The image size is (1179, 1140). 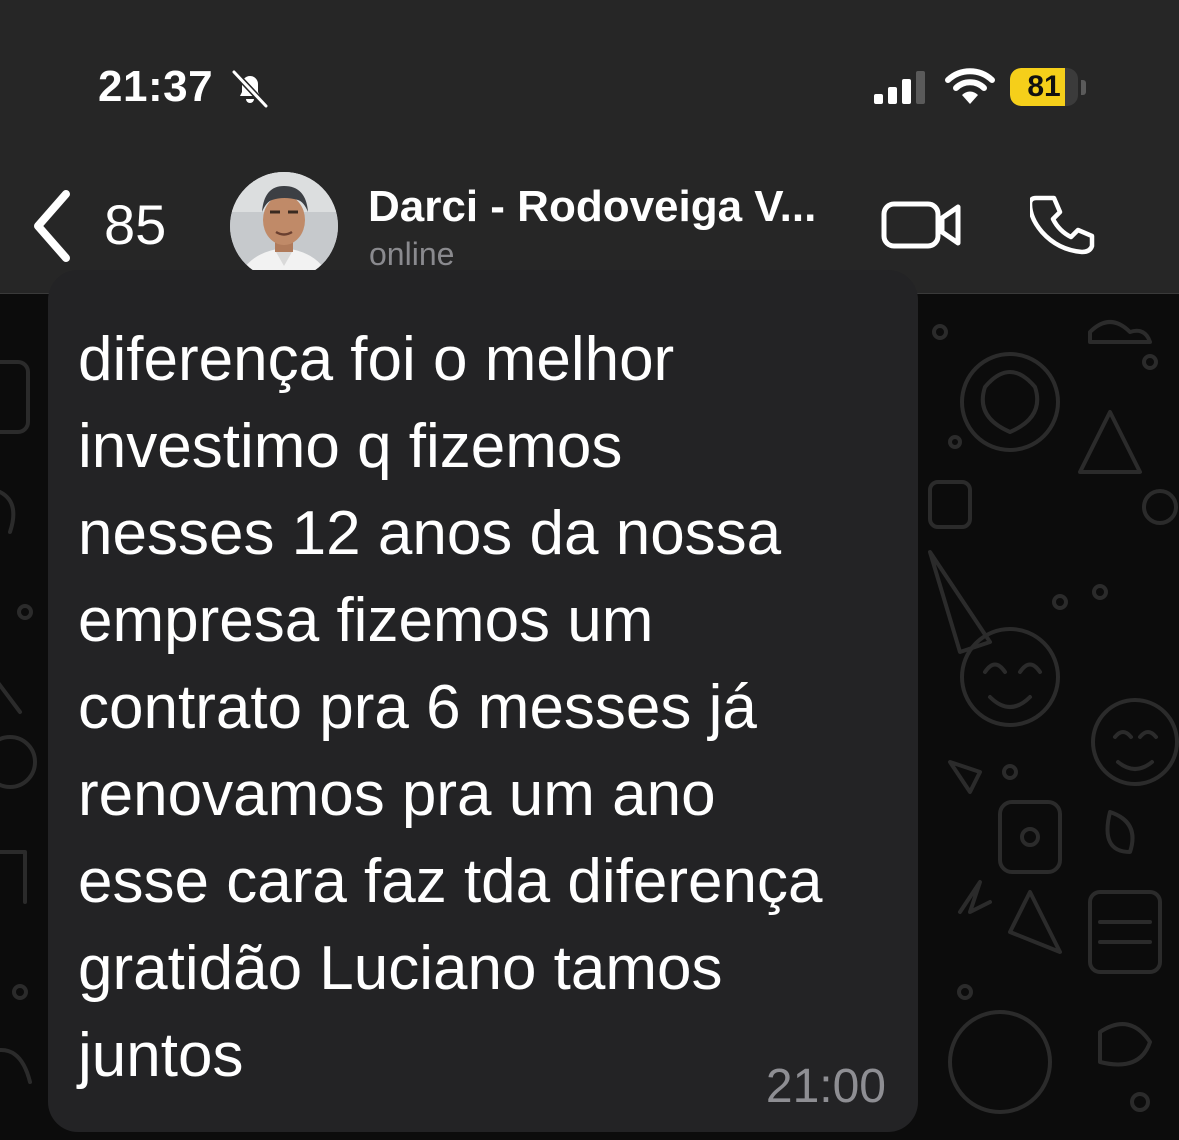 I want to click on message-line: investimo q fizemos, so click(x=350, y=446).